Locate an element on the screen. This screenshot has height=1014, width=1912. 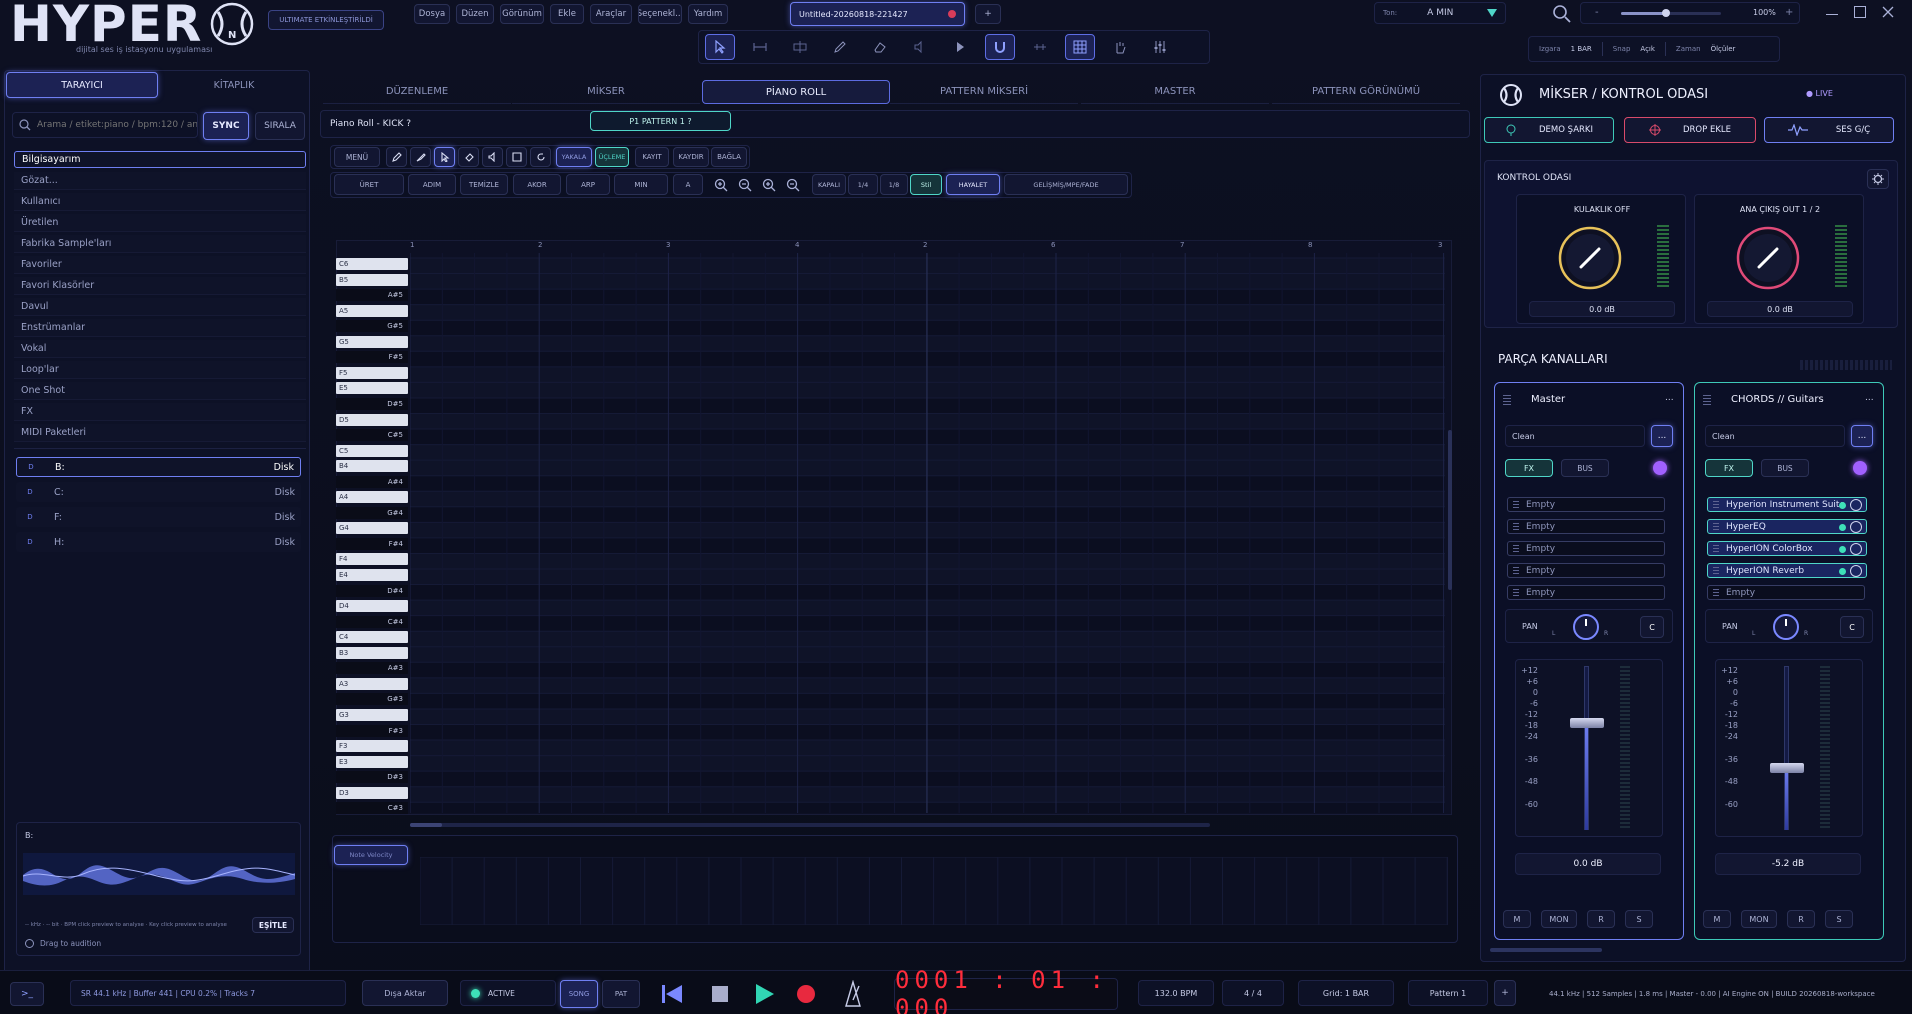
fader-handle is located at coordinates (1587, 723).